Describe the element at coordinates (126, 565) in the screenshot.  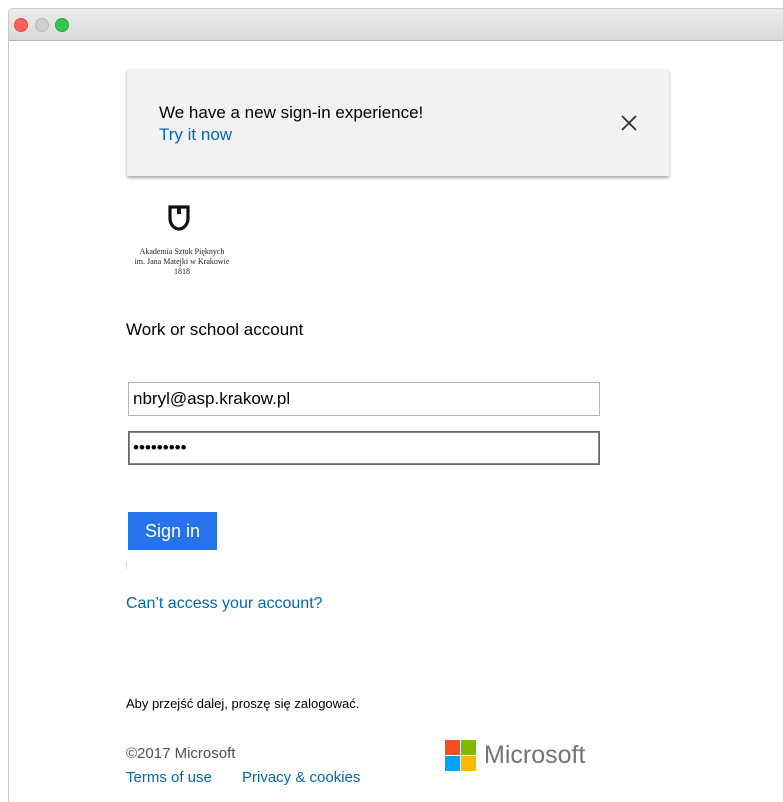
I see `divider` at that location.